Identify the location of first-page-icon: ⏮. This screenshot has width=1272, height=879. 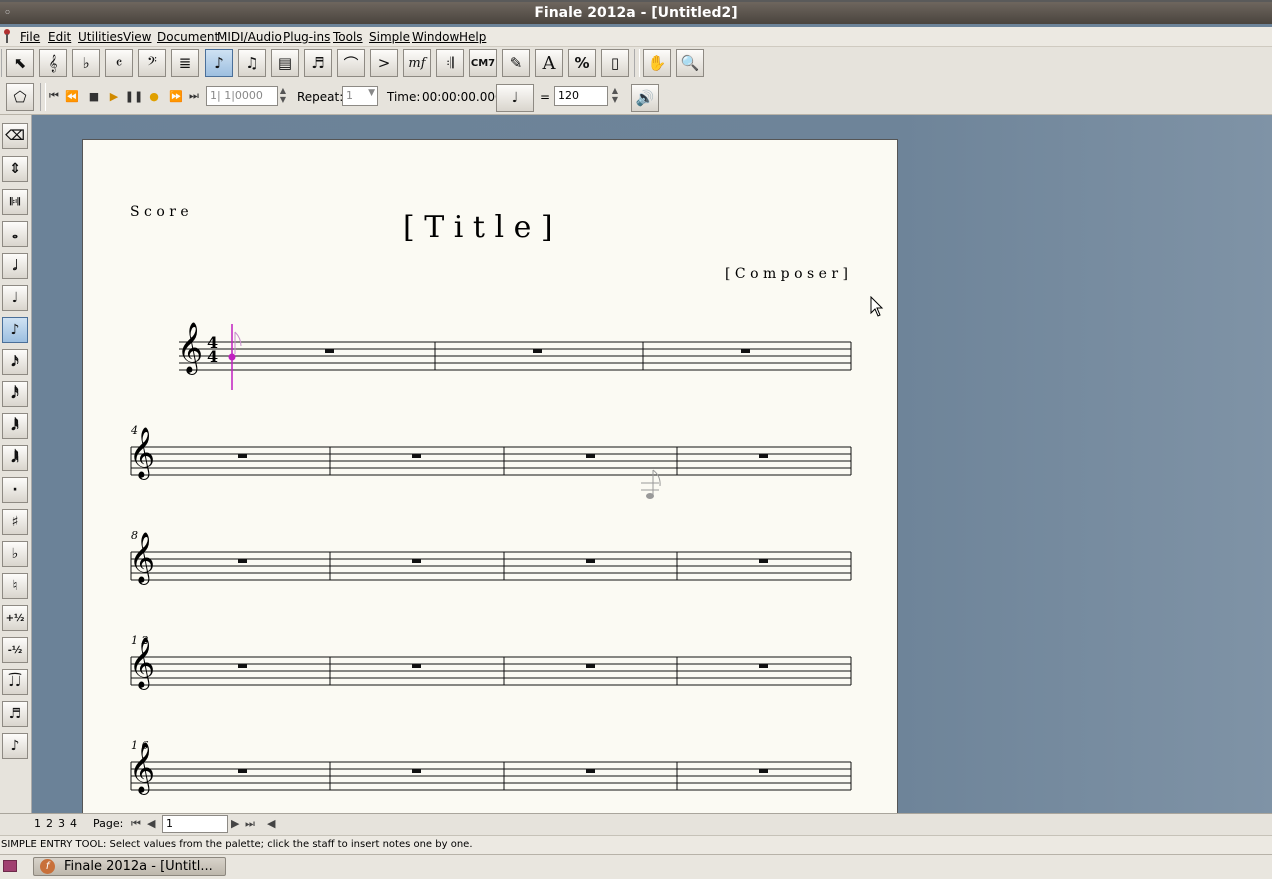
(136, 824).